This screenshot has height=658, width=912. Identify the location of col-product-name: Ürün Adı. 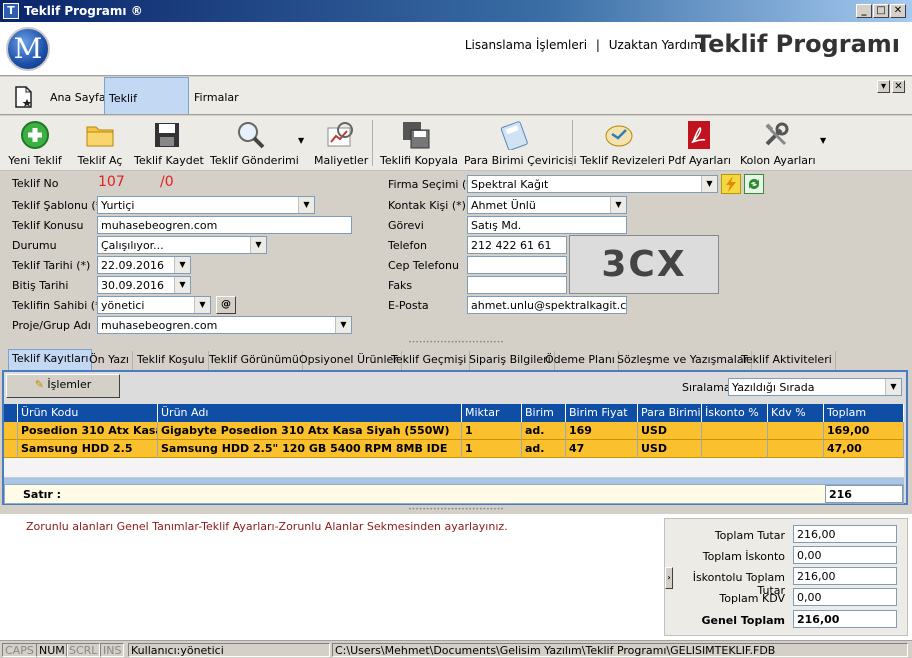
(310, 413).